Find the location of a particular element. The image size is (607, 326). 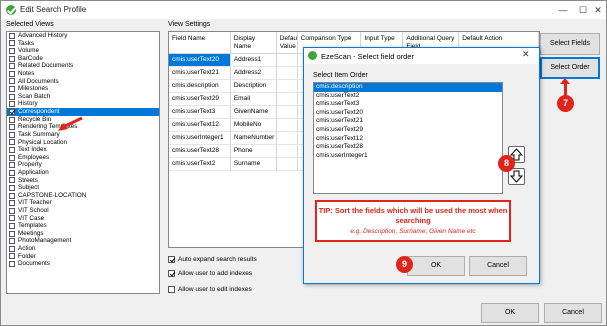

dialog-cancel-button: Cancel is located at coordinates (498, 266).